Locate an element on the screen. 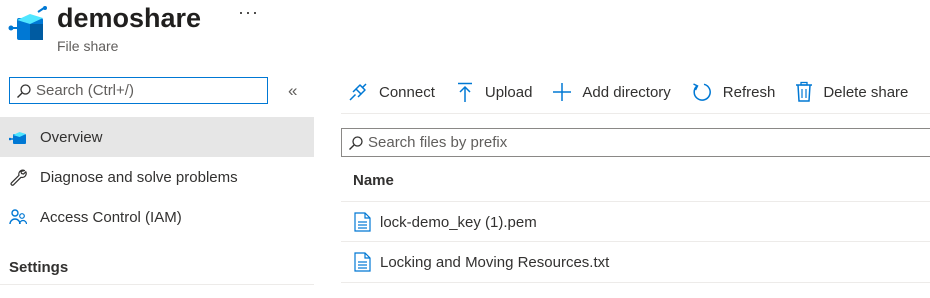 The width and height of the screenshot is (930, 298). sidebar-item-label: Access Control (IAM) is located at coordinates (111, 217).